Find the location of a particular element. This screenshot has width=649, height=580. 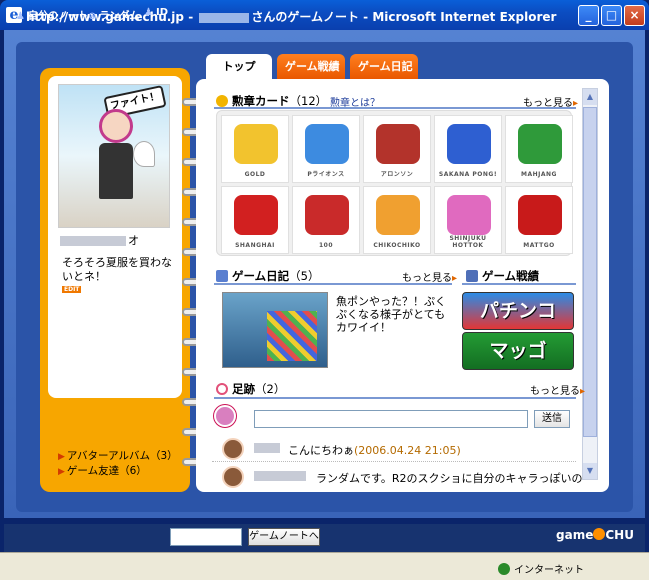

badge-card: MAHJANG is located at coordinates (539, 149).